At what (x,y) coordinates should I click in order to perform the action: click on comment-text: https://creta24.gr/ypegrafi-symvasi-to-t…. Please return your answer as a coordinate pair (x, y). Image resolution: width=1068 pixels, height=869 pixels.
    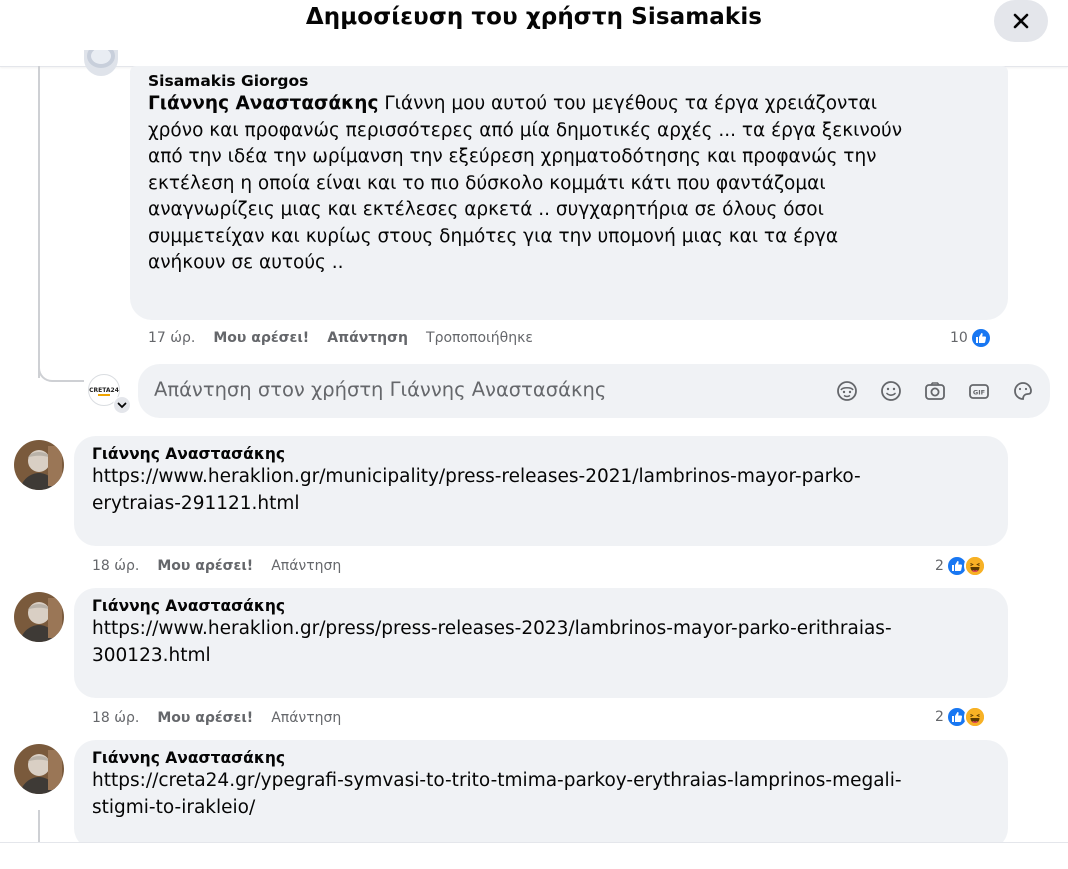
    Looking at the image, I should click on (543, 794).